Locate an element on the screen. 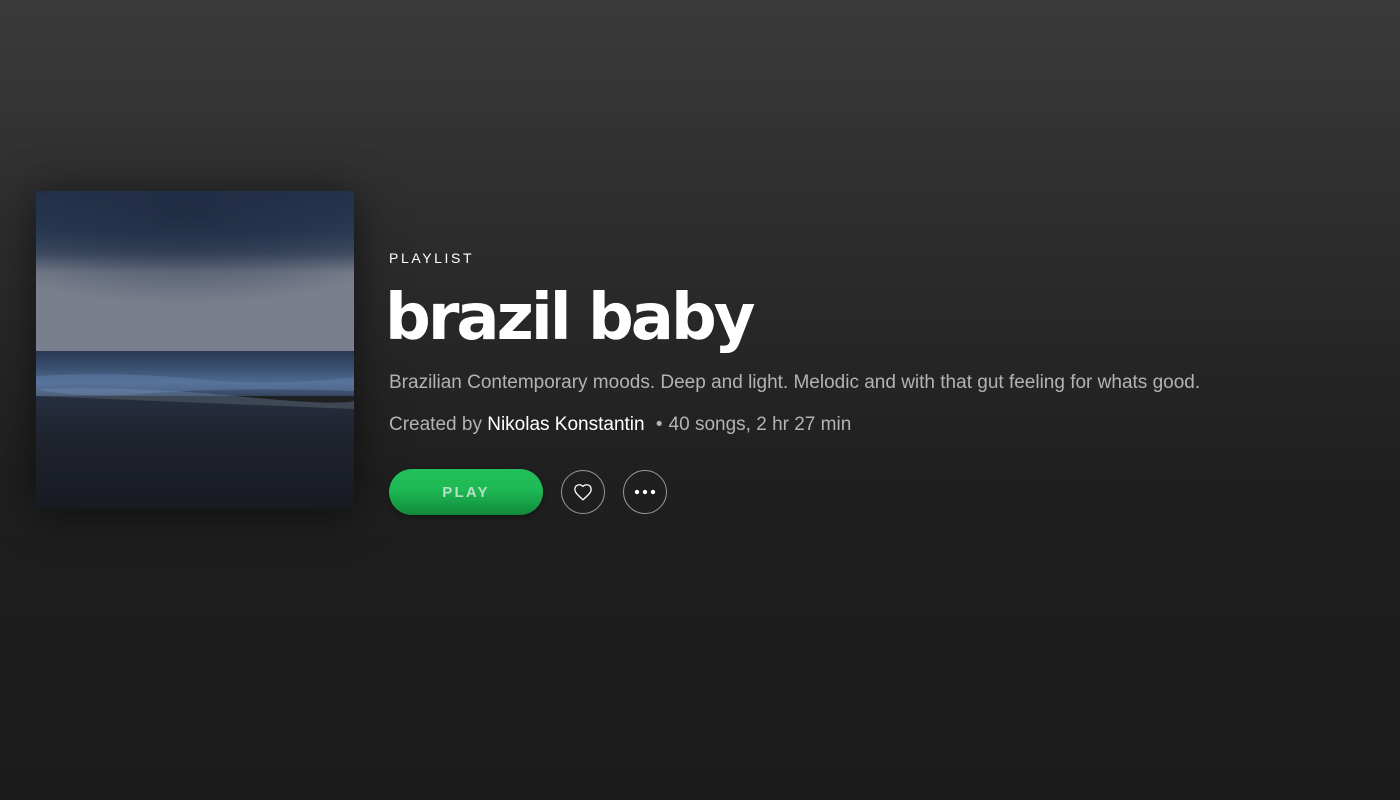  playlist-actions: PLAY is located at coordinates (879, 492).